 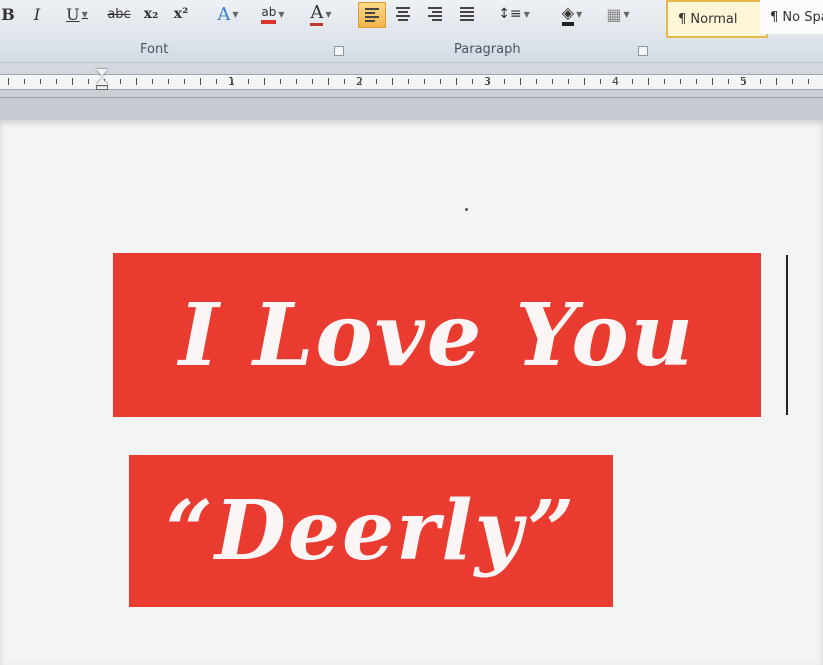 What do you see at coordinates (787, 335) in the screenshot?
I see `text-cursor` at bounding box center [787, 335].